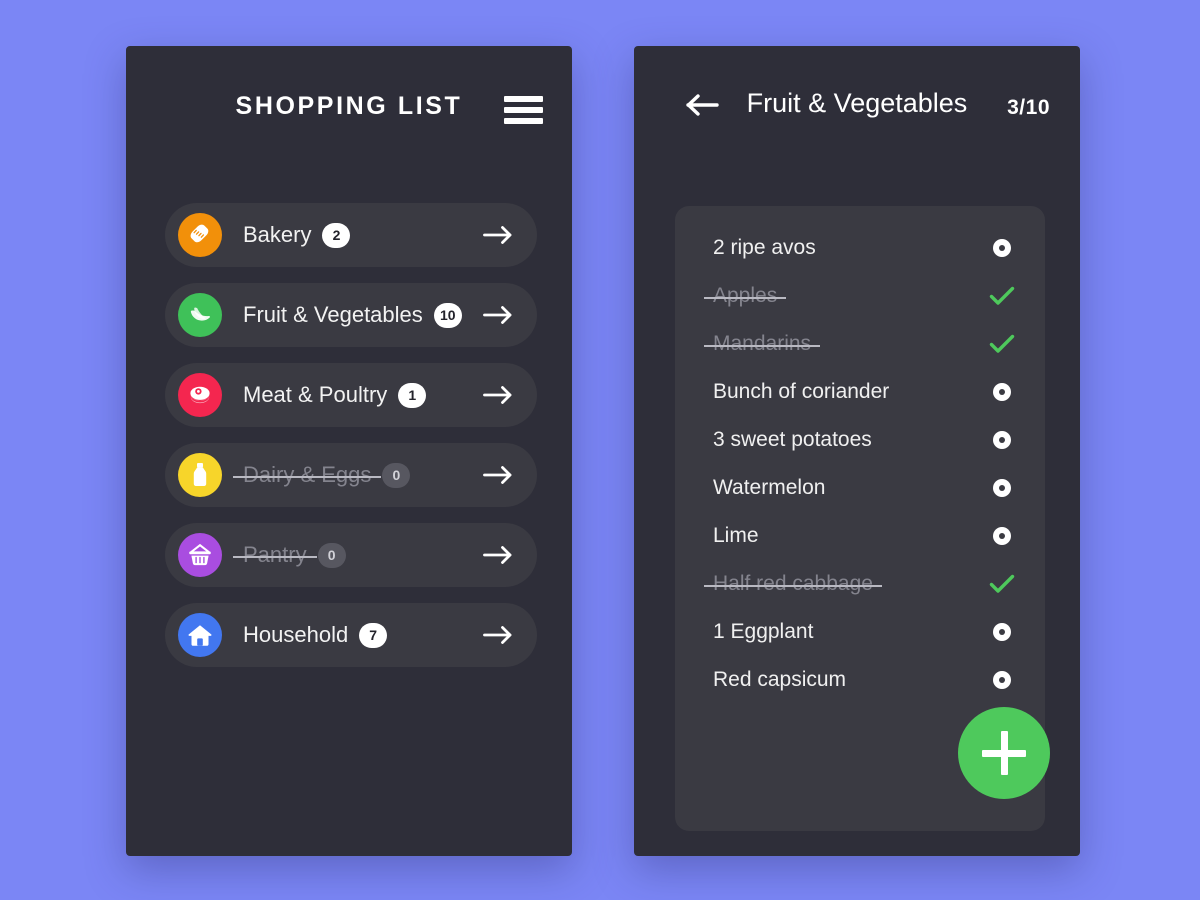 The image size is (1200, 900). What do you see at coordinates (200, 475) in the screenshot?
I see `milk-bottle-icon` at bounding box center [200, 475].